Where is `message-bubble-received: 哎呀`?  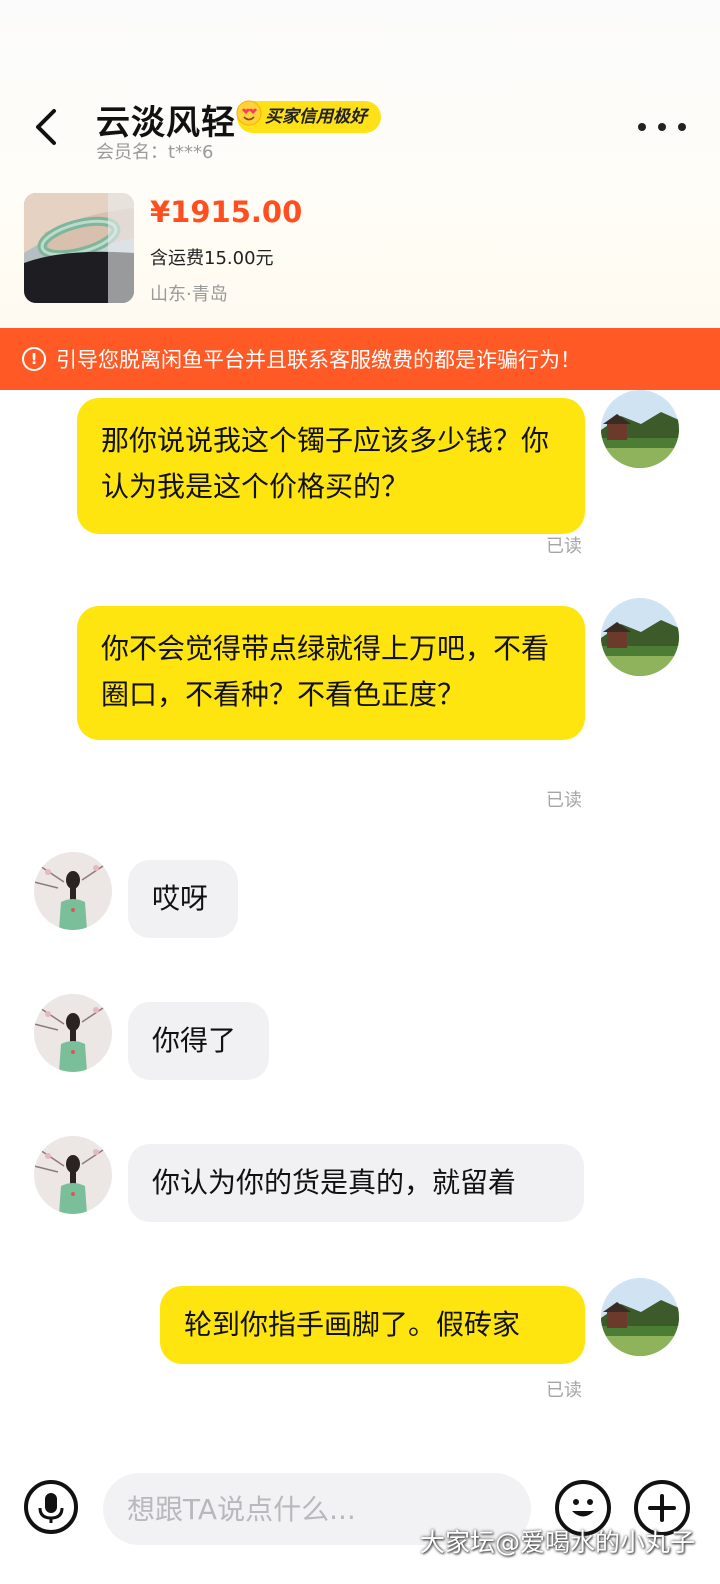 message-bubble-received: 哎呀 is located at coordinates (183, 899).